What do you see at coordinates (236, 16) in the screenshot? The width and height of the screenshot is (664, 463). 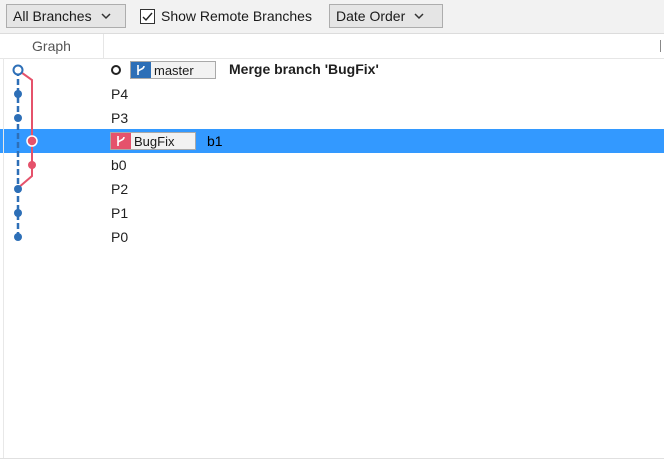 I see `show-remote-label: Show Remote Branches` at bounding box center [236, 16].